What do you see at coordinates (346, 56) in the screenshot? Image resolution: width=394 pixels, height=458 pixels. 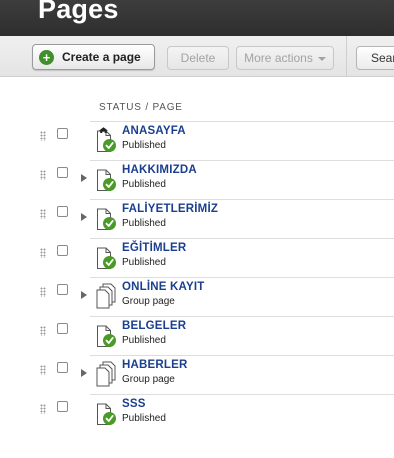 I see `toolbar-divider` at bounding box center [346, 56].